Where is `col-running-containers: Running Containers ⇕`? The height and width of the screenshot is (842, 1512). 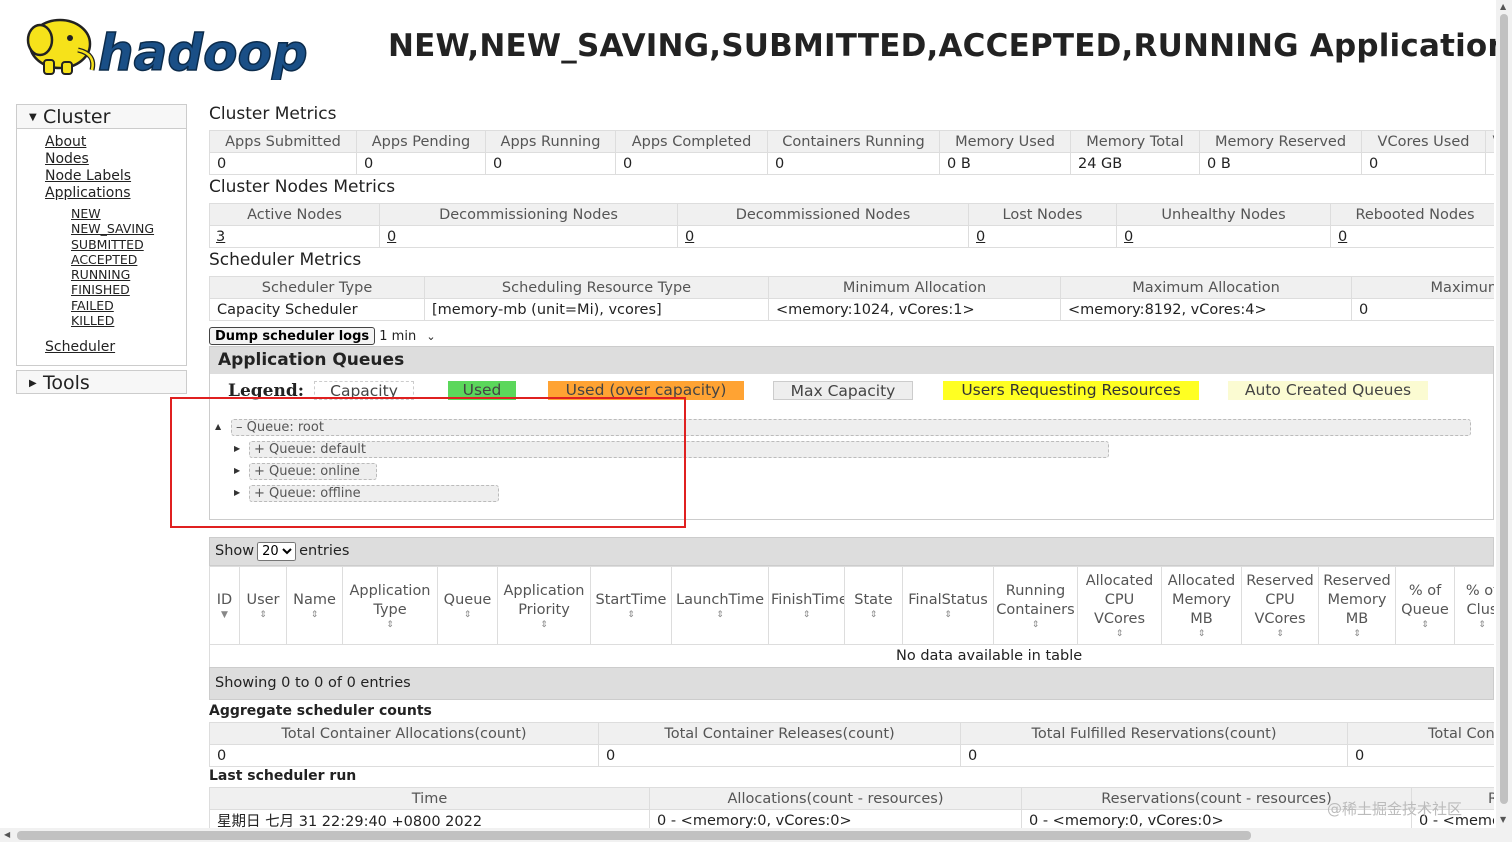
col-running-containers: Running Containers ⇕ is located at coordinates (1035, 605).